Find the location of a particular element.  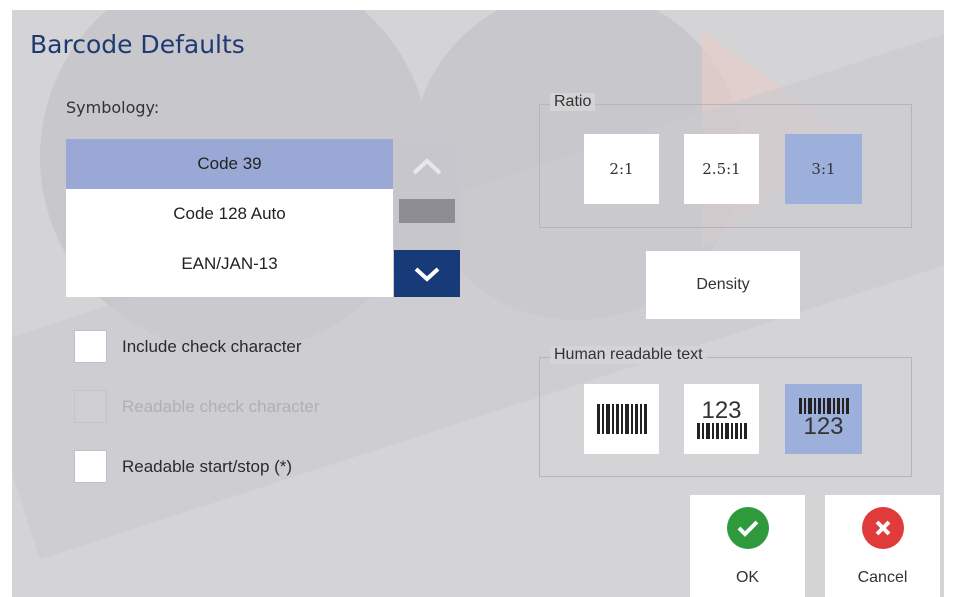

symbology-scrollbar is located at coordinates (427, 218).